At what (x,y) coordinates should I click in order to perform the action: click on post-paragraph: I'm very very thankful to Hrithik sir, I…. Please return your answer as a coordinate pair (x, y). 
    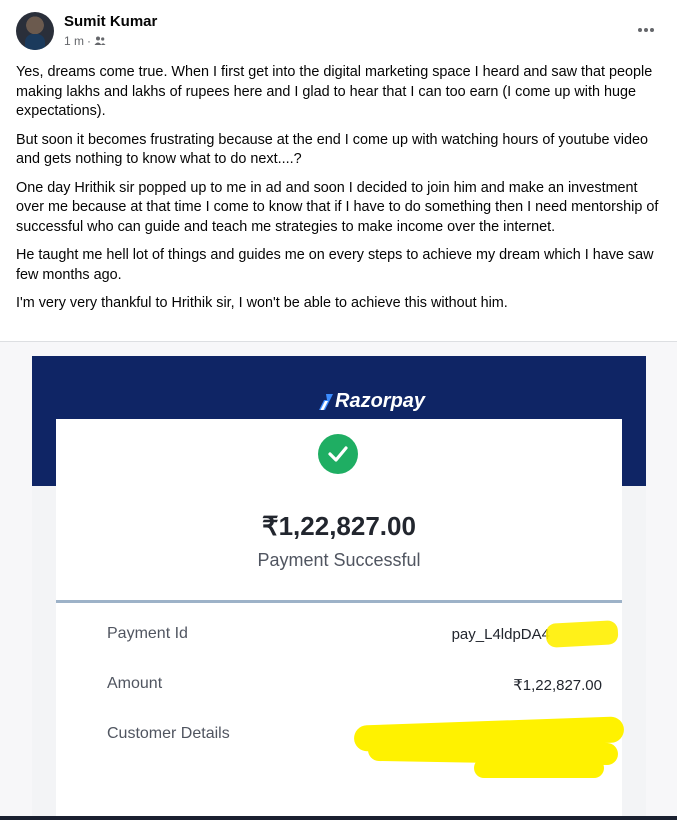
    Looking at the image, I should click on (262, 303).